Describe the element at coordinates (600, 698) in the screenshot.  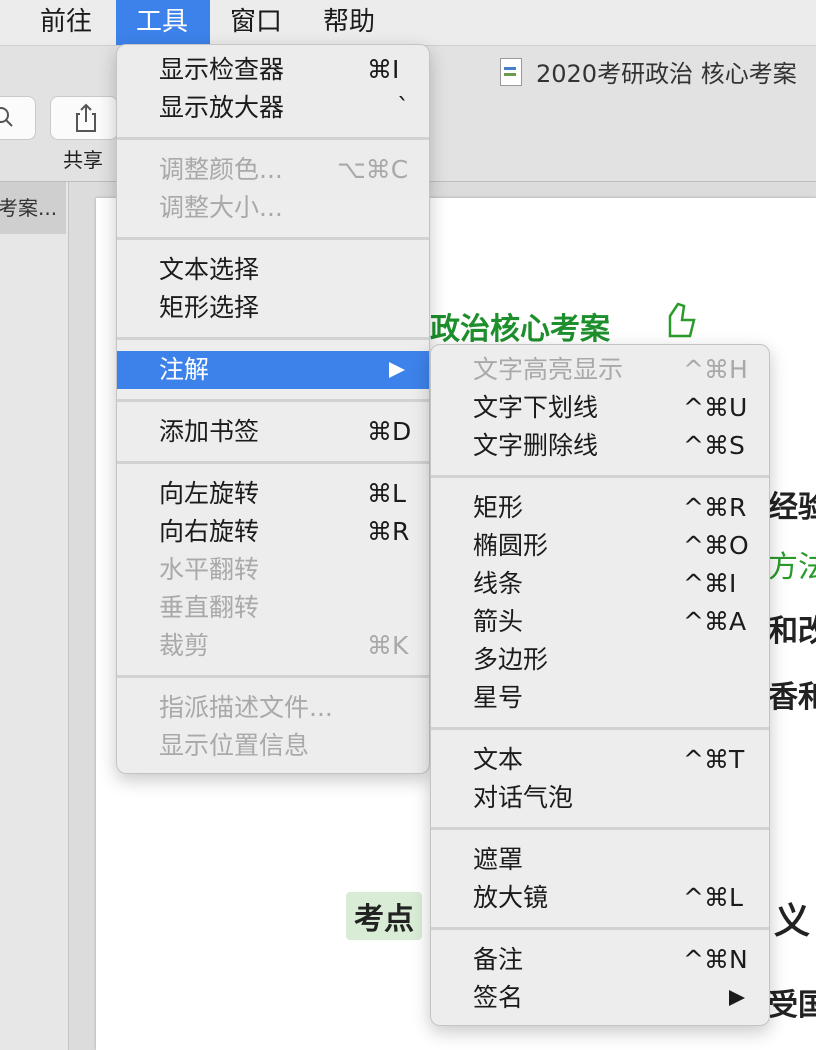
I see `menu-item-star: 星号` at that location.